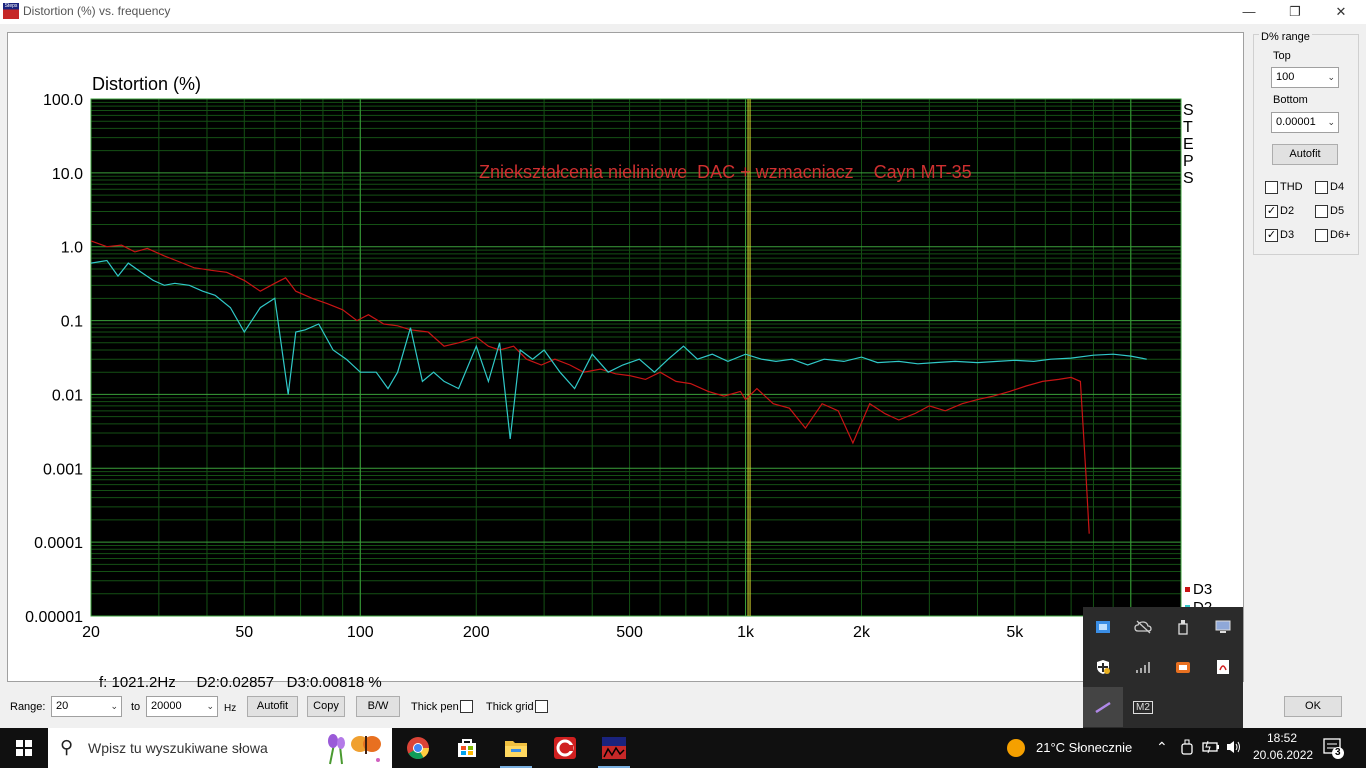 This screenshot has width=1366, height=768. I want to click on m2-icon: M2, so click(1143, 707).